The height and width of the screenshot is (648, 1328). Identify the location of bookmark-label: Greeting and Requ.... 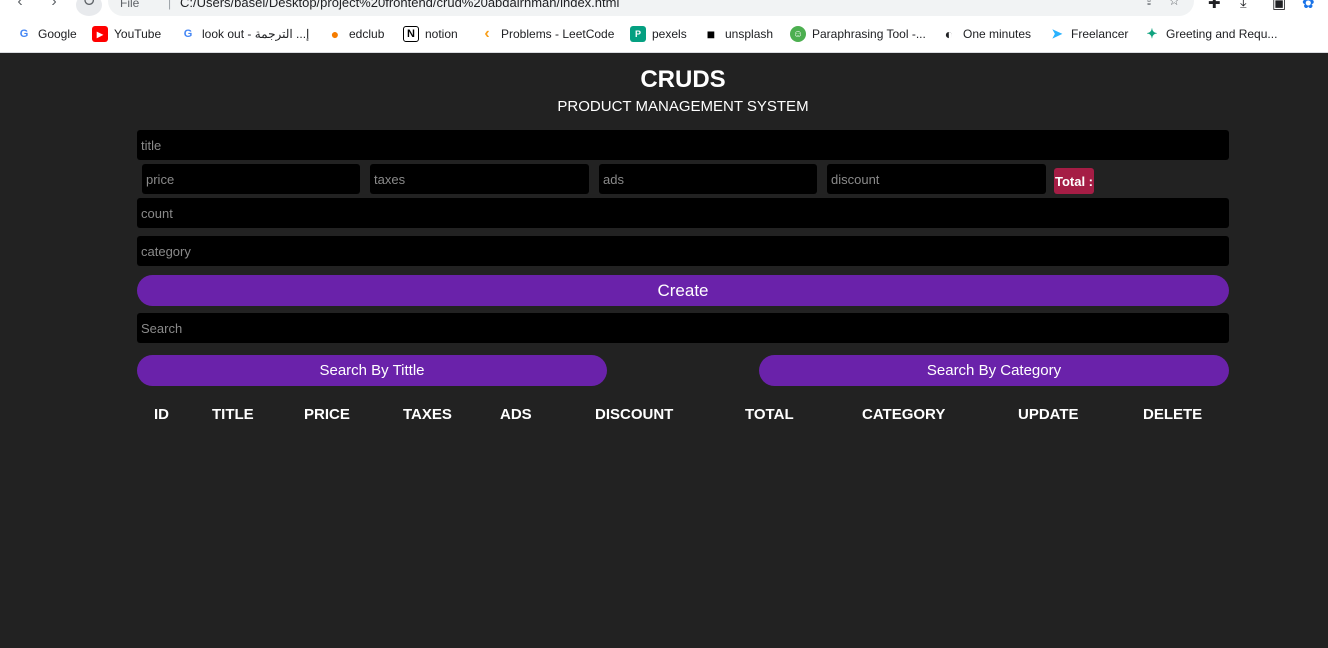
(1222, 34).